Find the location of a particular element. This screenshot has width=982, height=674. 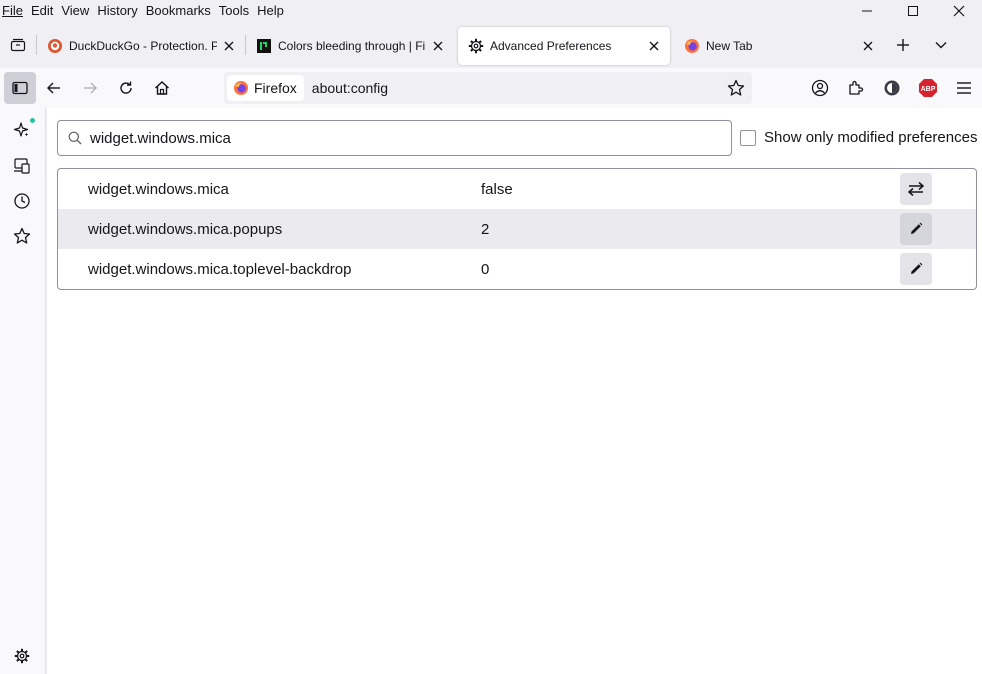

tab-title: New Tab is located at coordinates (729, 46).